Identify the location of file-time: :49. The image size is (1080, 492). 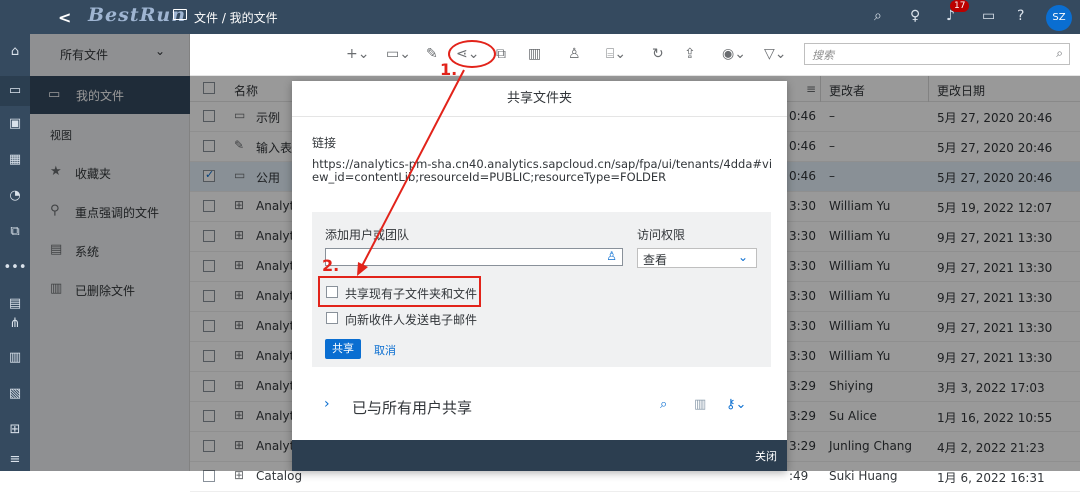
(799, 476).